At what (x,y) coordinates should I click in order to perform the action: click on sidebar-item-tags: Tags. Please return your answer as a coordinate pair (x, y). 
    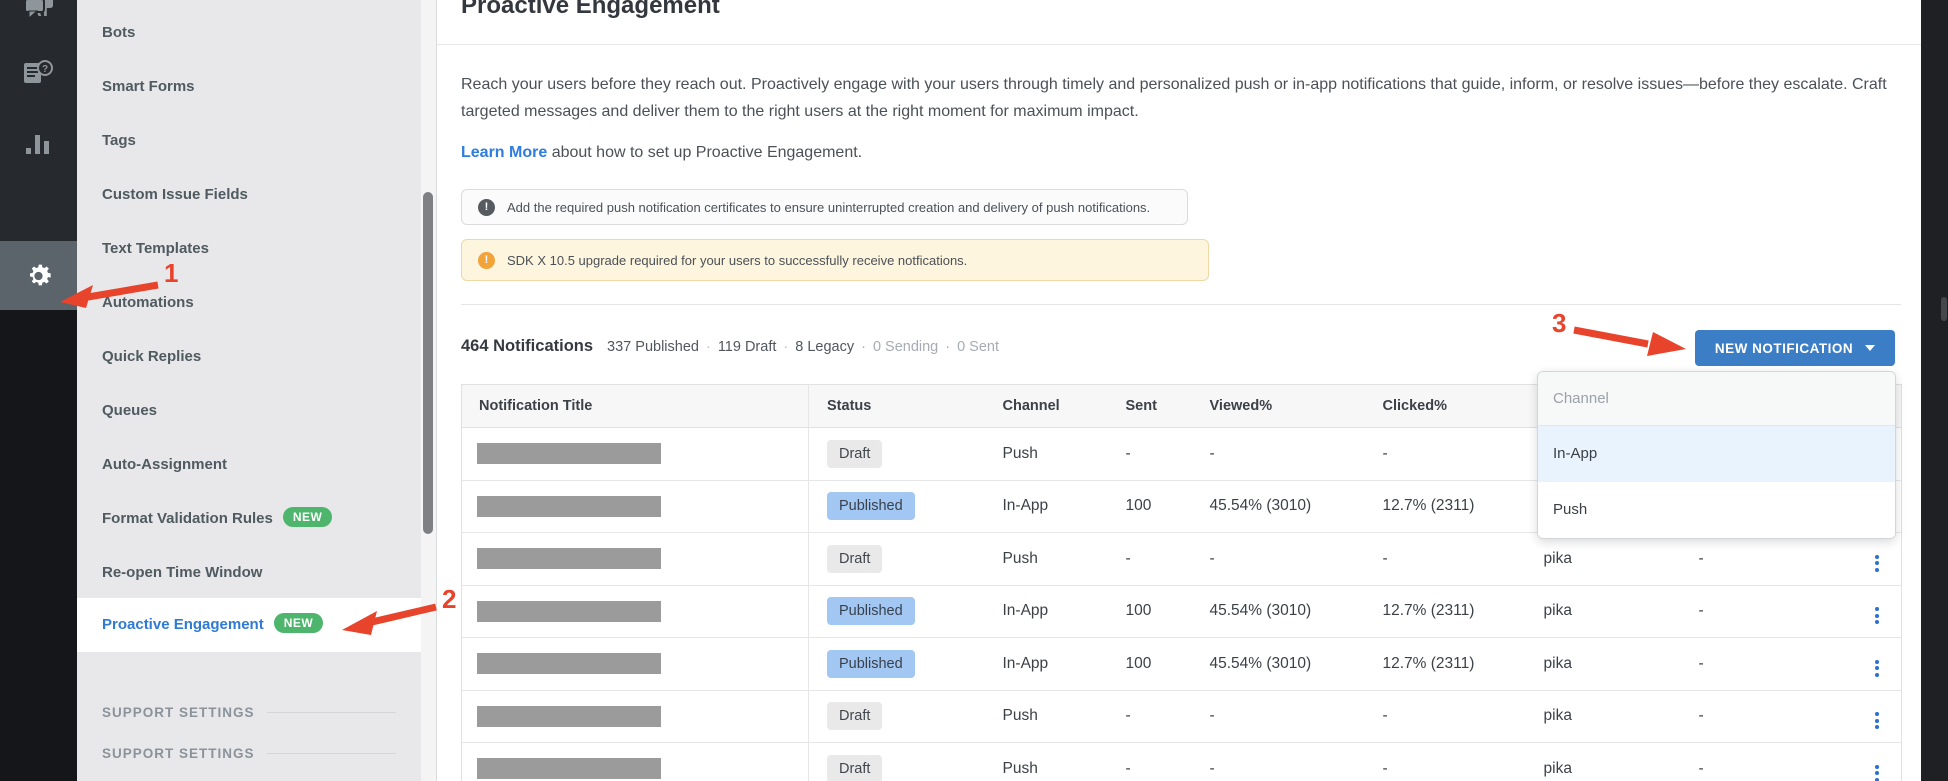
    Looking at the image, I should click on (249, 141).